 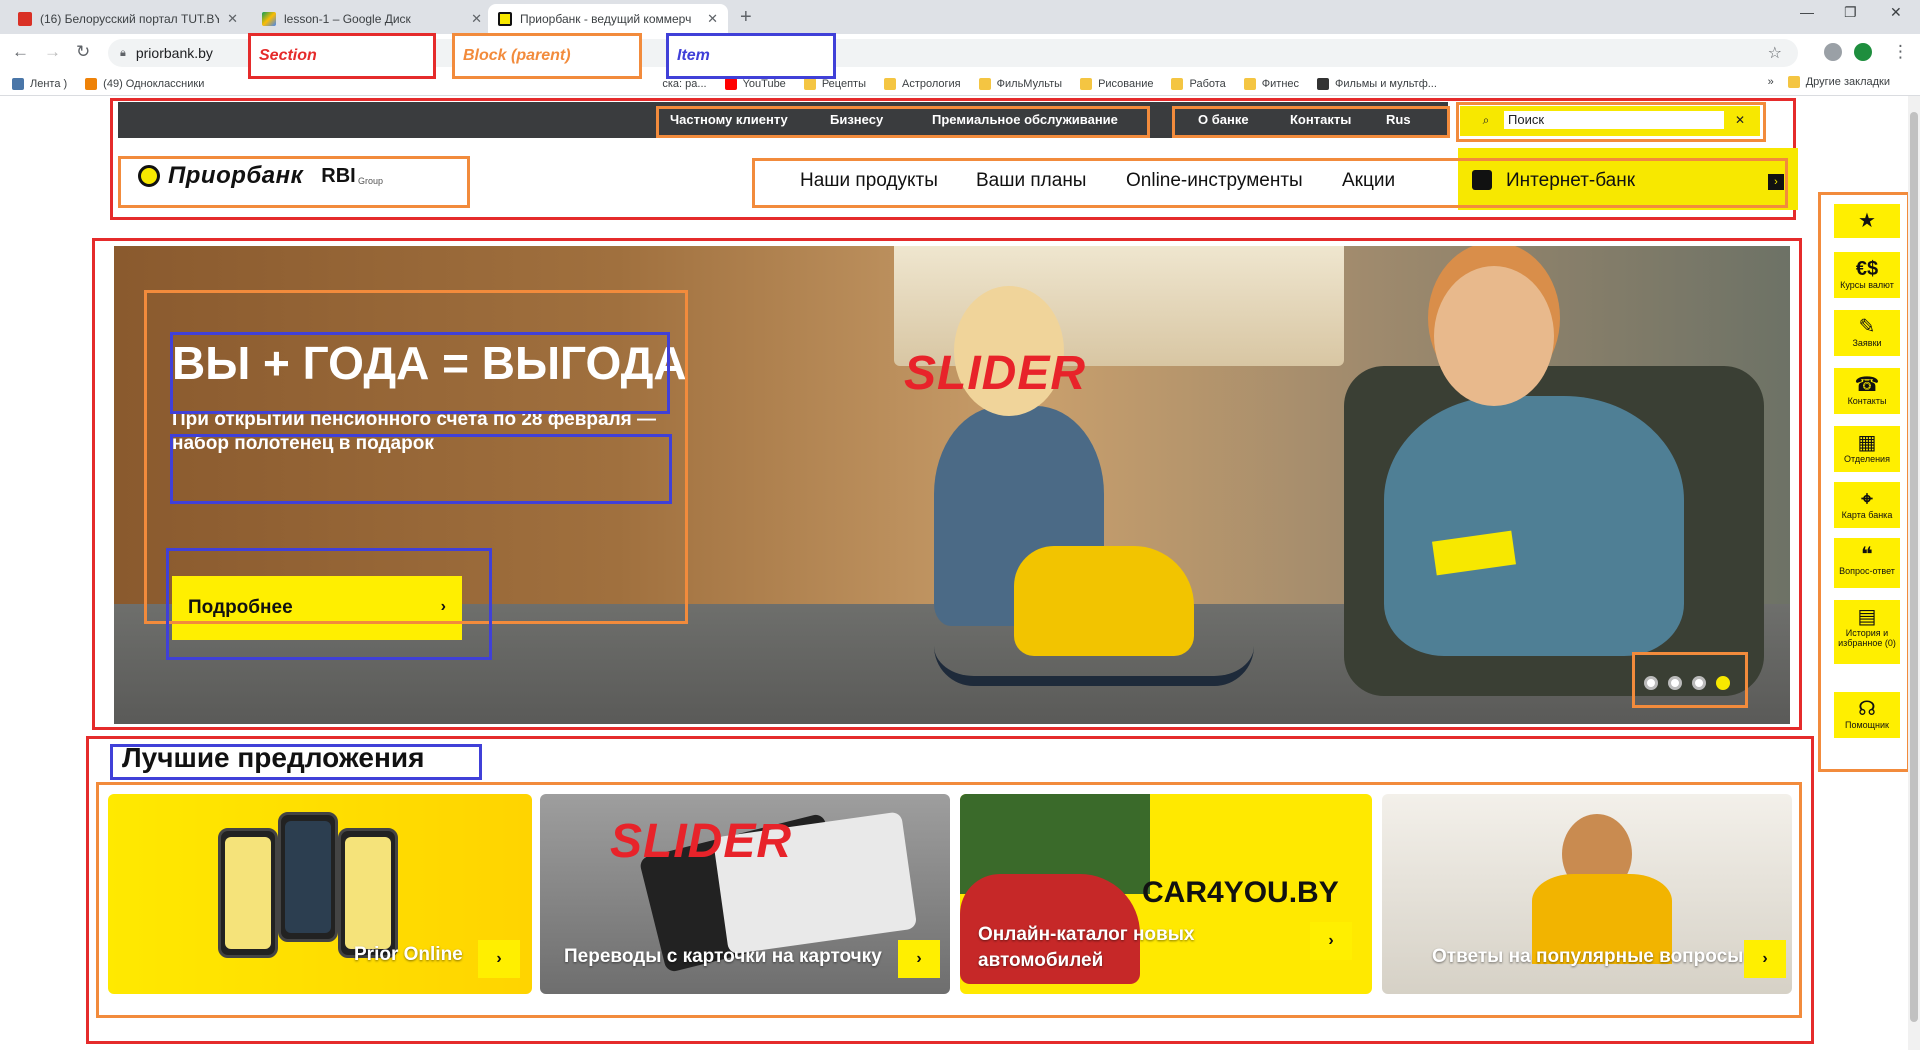 What do you see at coordinates (91, 83) in the screenshot?
I see `ok-icon` at bounding box center [91, 83].